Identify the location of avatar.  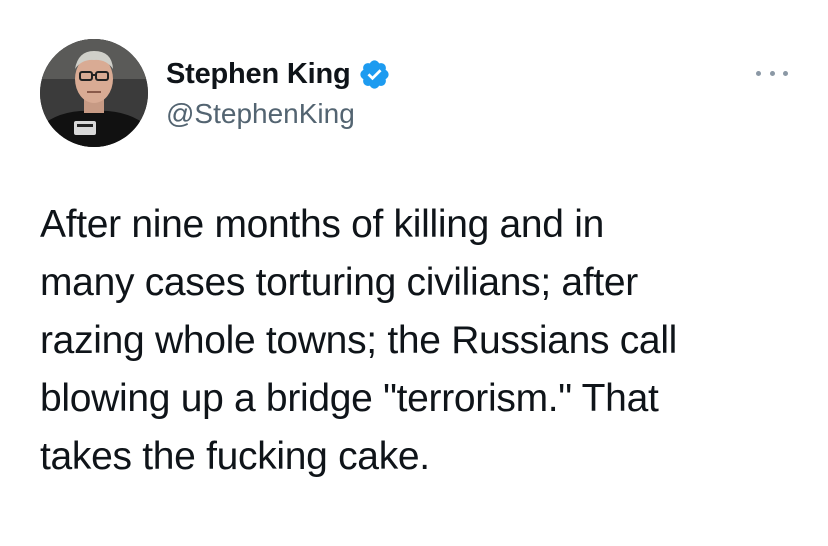
(94, 93).